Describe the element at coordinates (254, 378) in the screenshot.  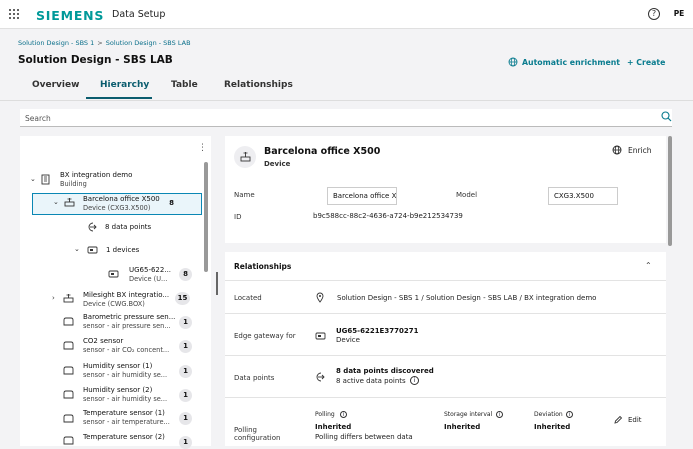
I see `data-points-label: Data points` at that location.